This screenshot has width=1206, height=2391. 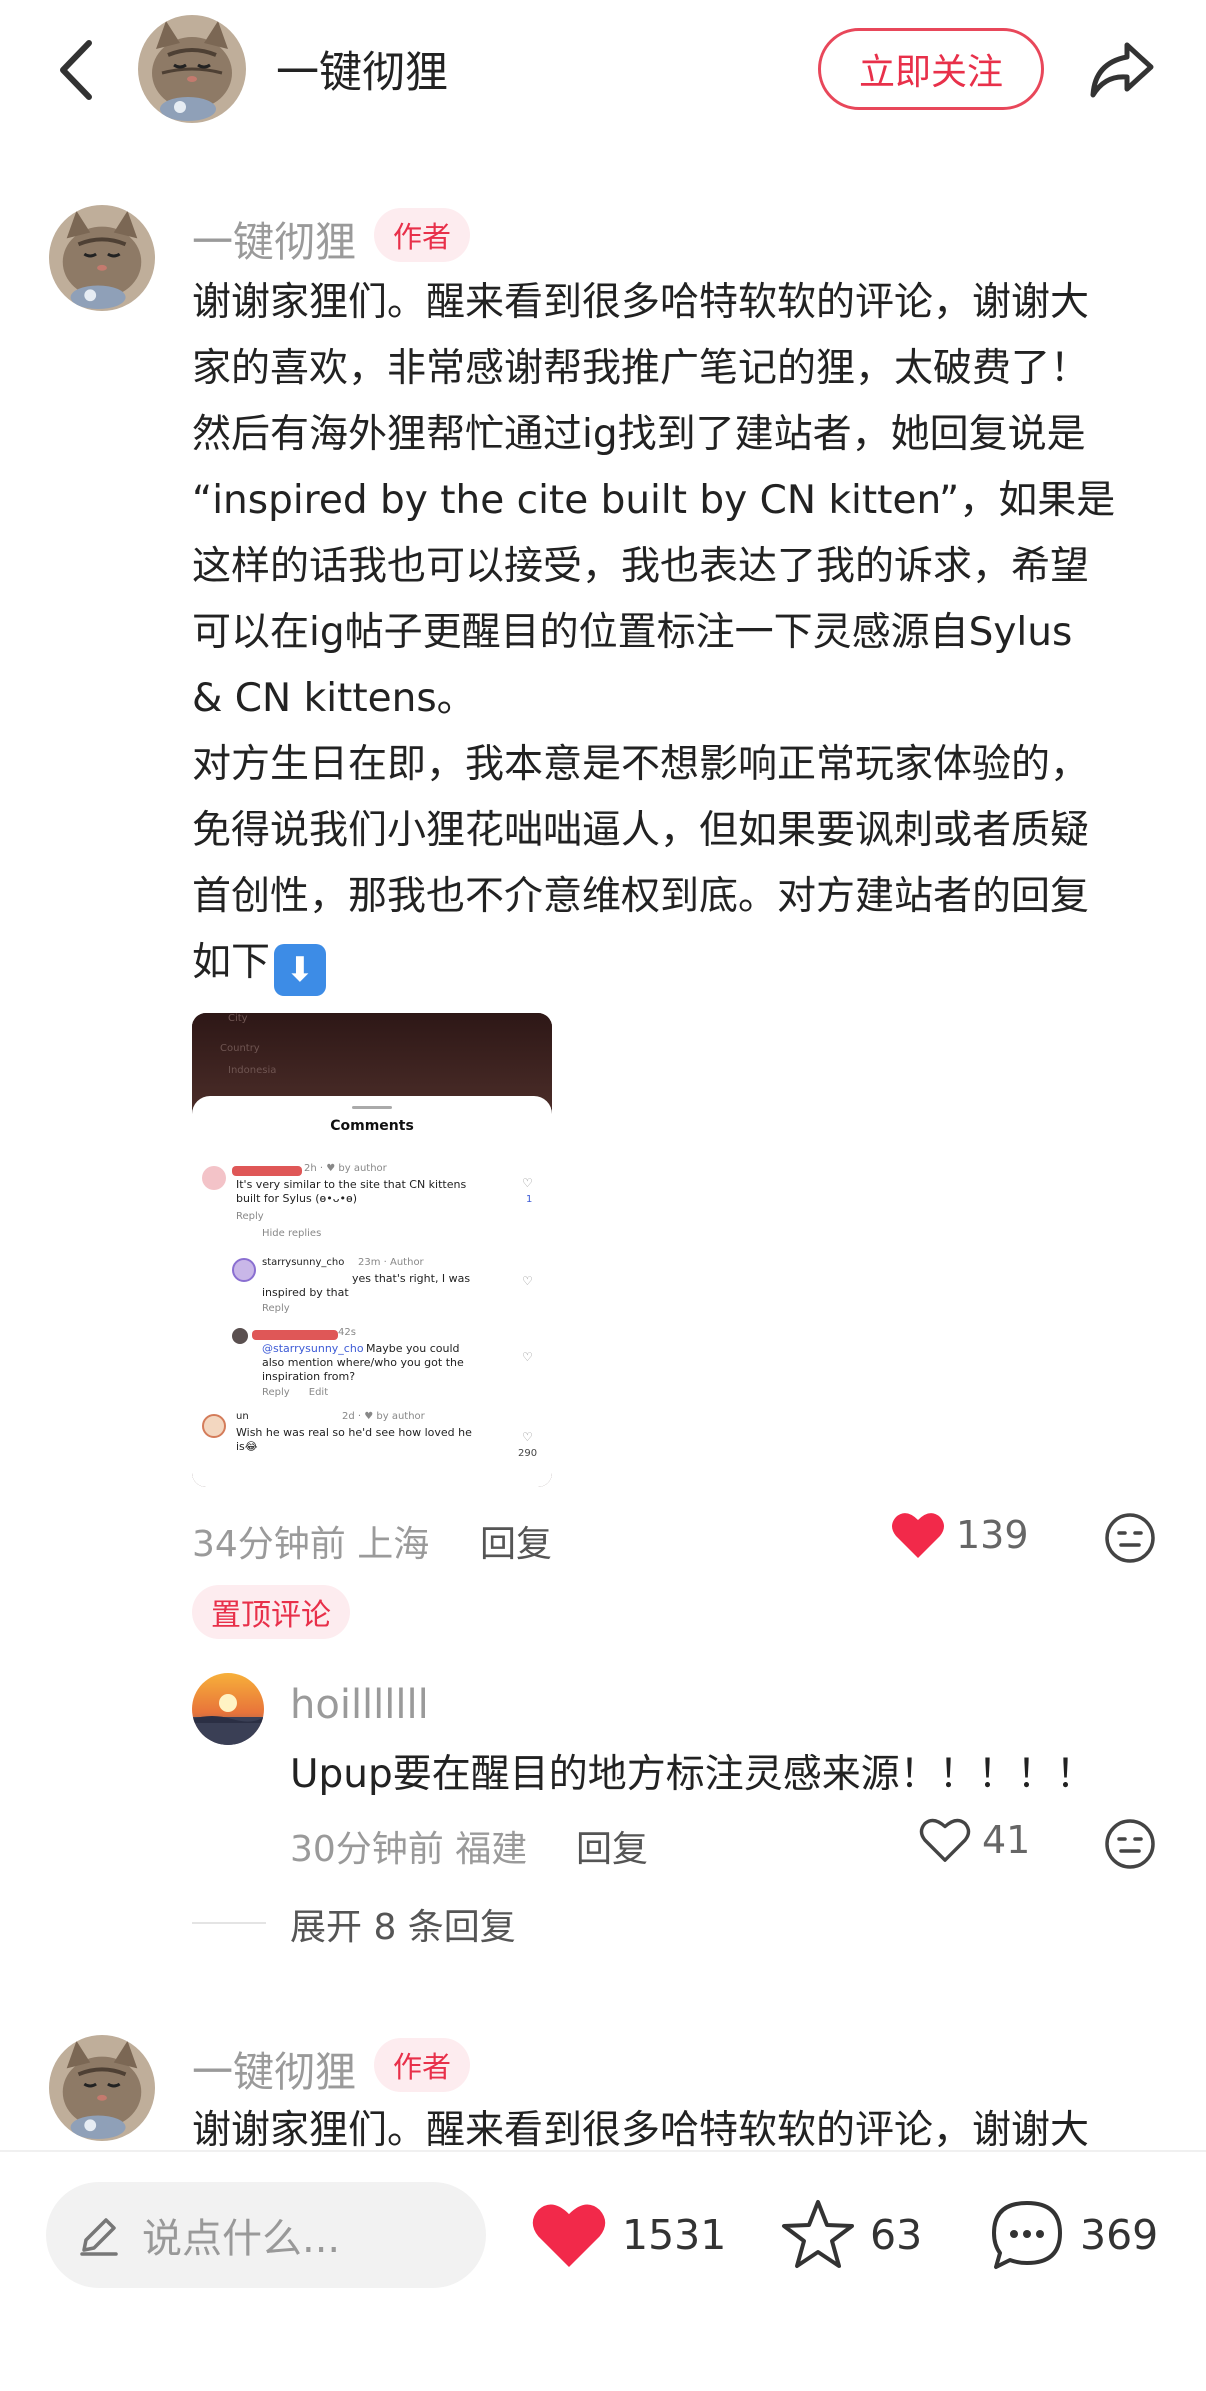 I want to click on attachment-text: inspiration from?, so click(x=309, y=1376).